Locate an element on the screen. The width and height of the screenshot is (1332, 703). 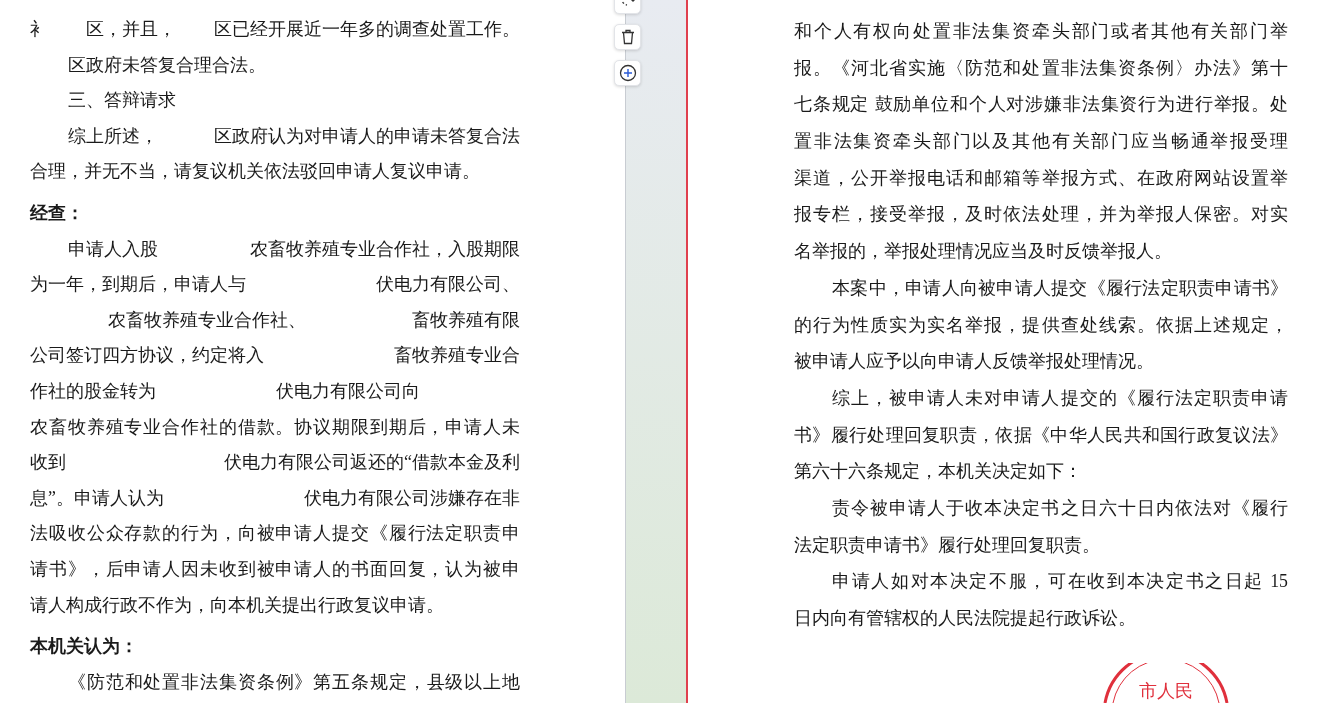
document-text: 为一年，到期后，申请人与 is located at coordinates (138, 285).